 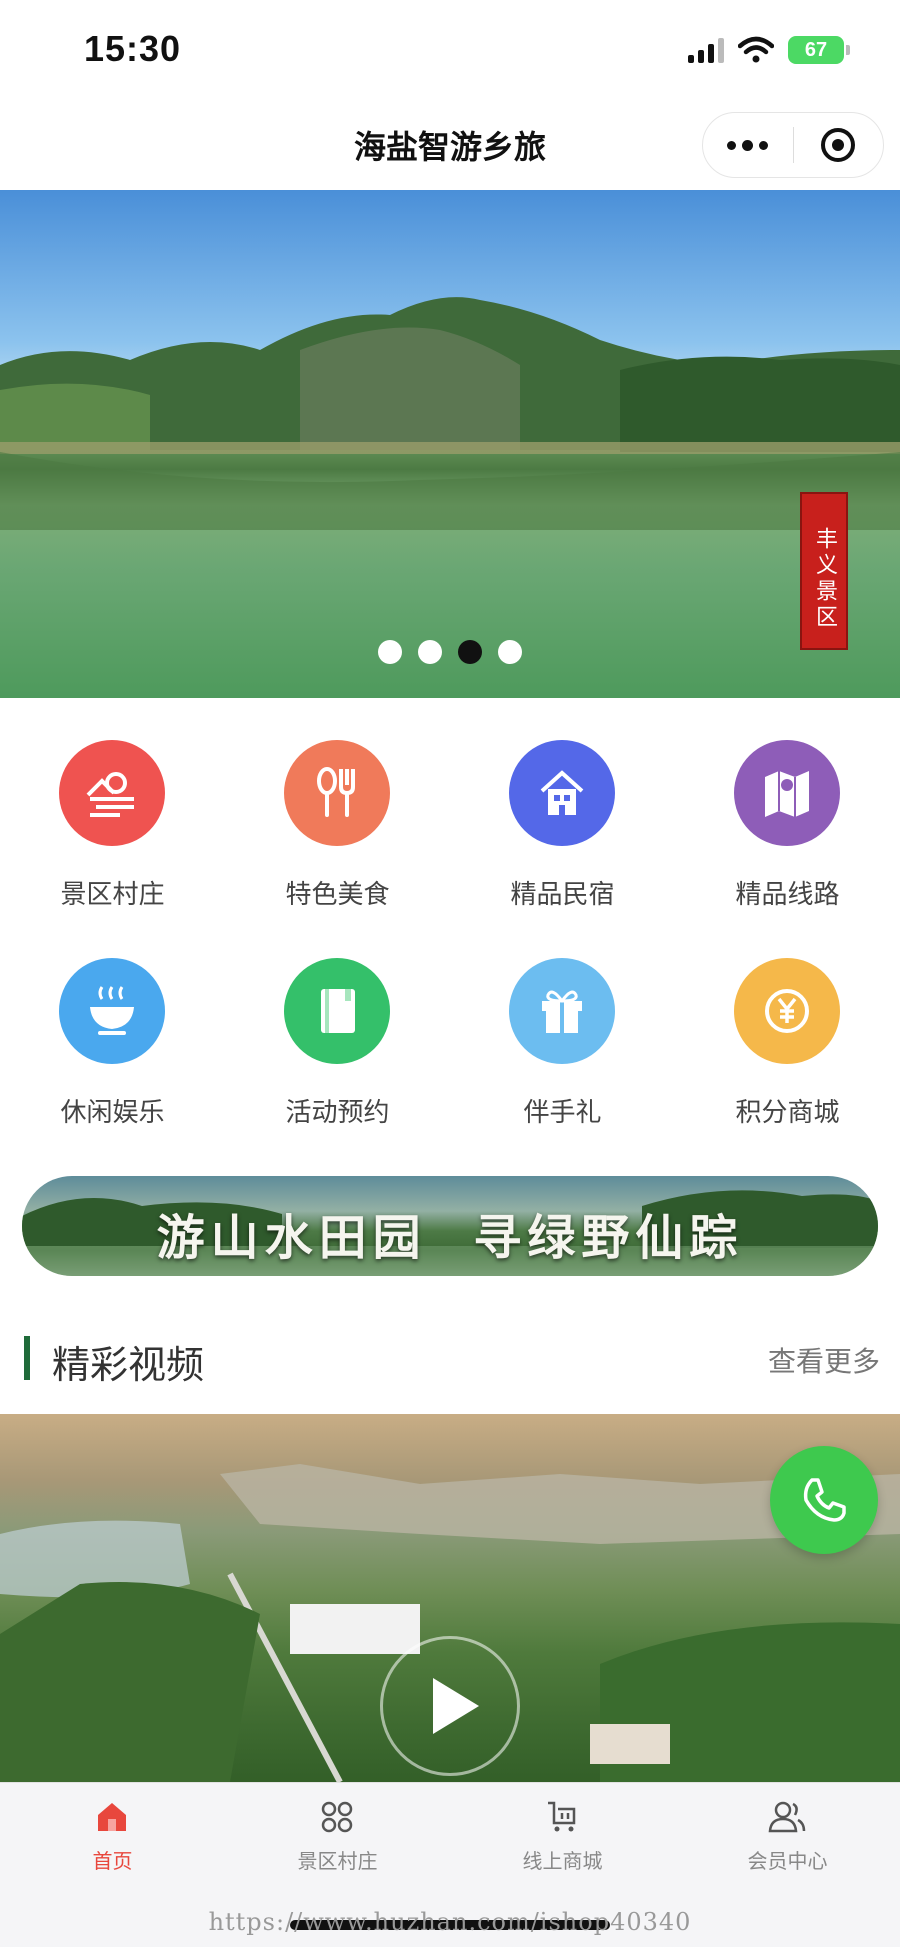 I want to click on category-leisure: 休闲娱乐, so click(x=112, y=1048).